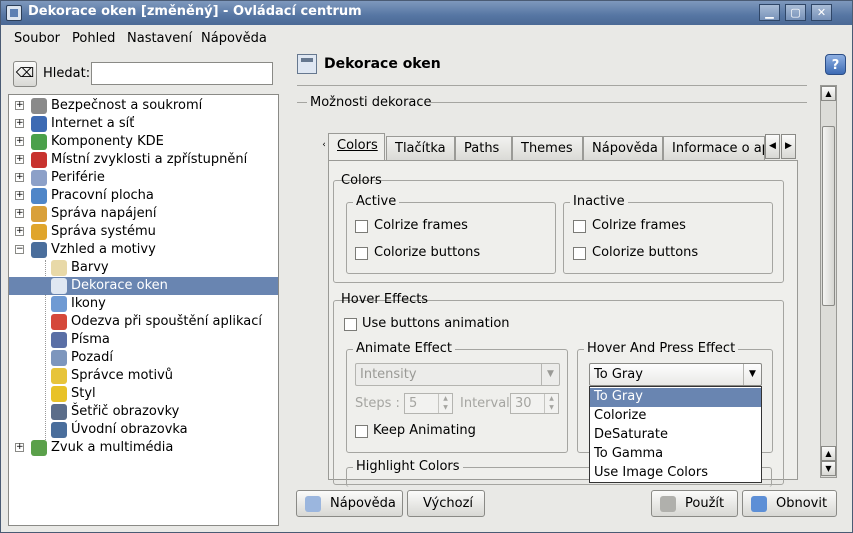 The width and height of the screenshot is (853, 533). What do you see at coordinates (769, 12) in the screenshot?
I see `minimize-icon: ▁` at bounding box center [769, 12].